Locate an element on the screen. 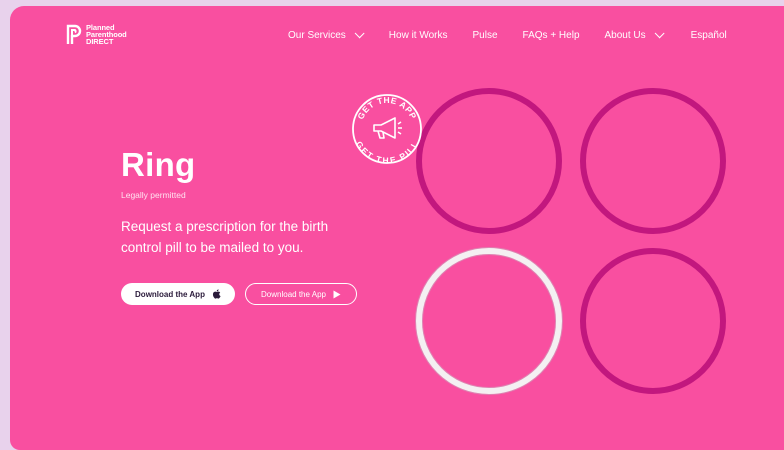  nav-pulse: Pulse is located at coordinates (485, 35).